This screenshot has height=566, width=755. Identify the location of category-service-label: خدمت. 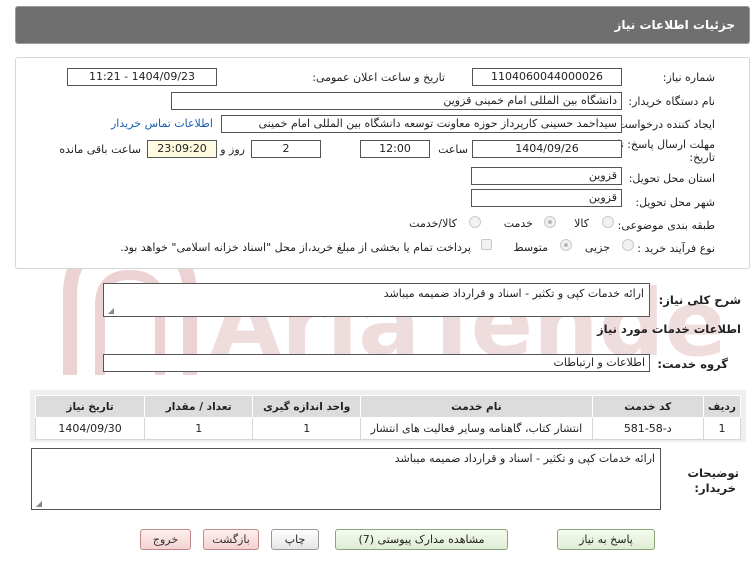
(518, 223).